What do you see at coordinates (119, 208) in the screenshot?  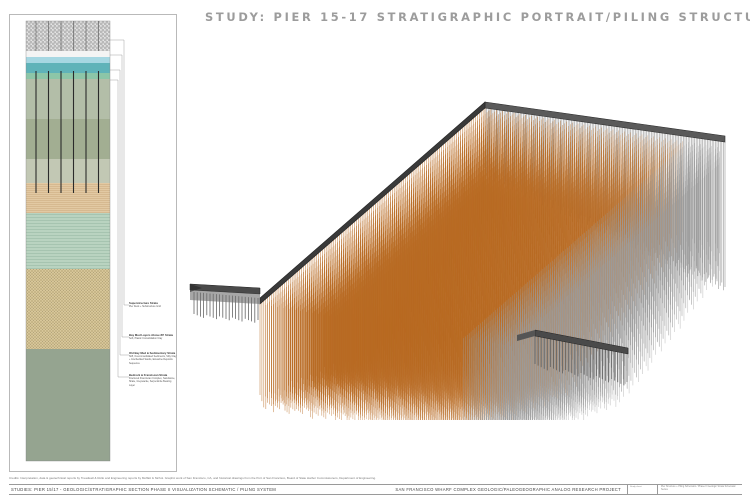 I see `callout-leaders` at bounding box center [119, 208].